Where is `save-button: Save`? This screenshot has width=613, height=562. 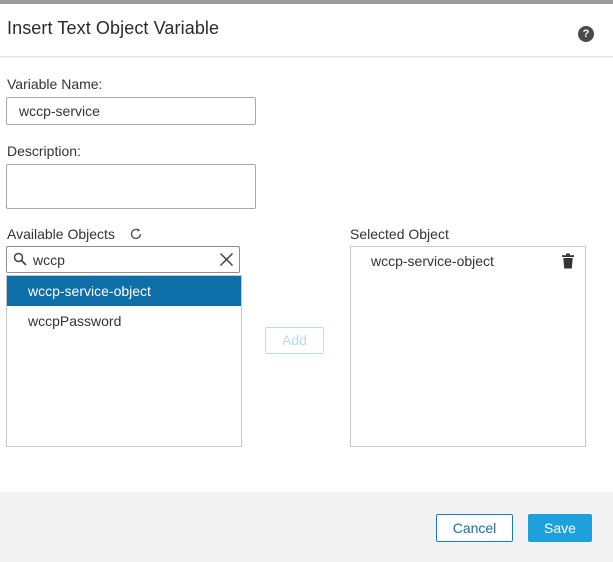 save-button: Save is located at coordinates (560, 528).